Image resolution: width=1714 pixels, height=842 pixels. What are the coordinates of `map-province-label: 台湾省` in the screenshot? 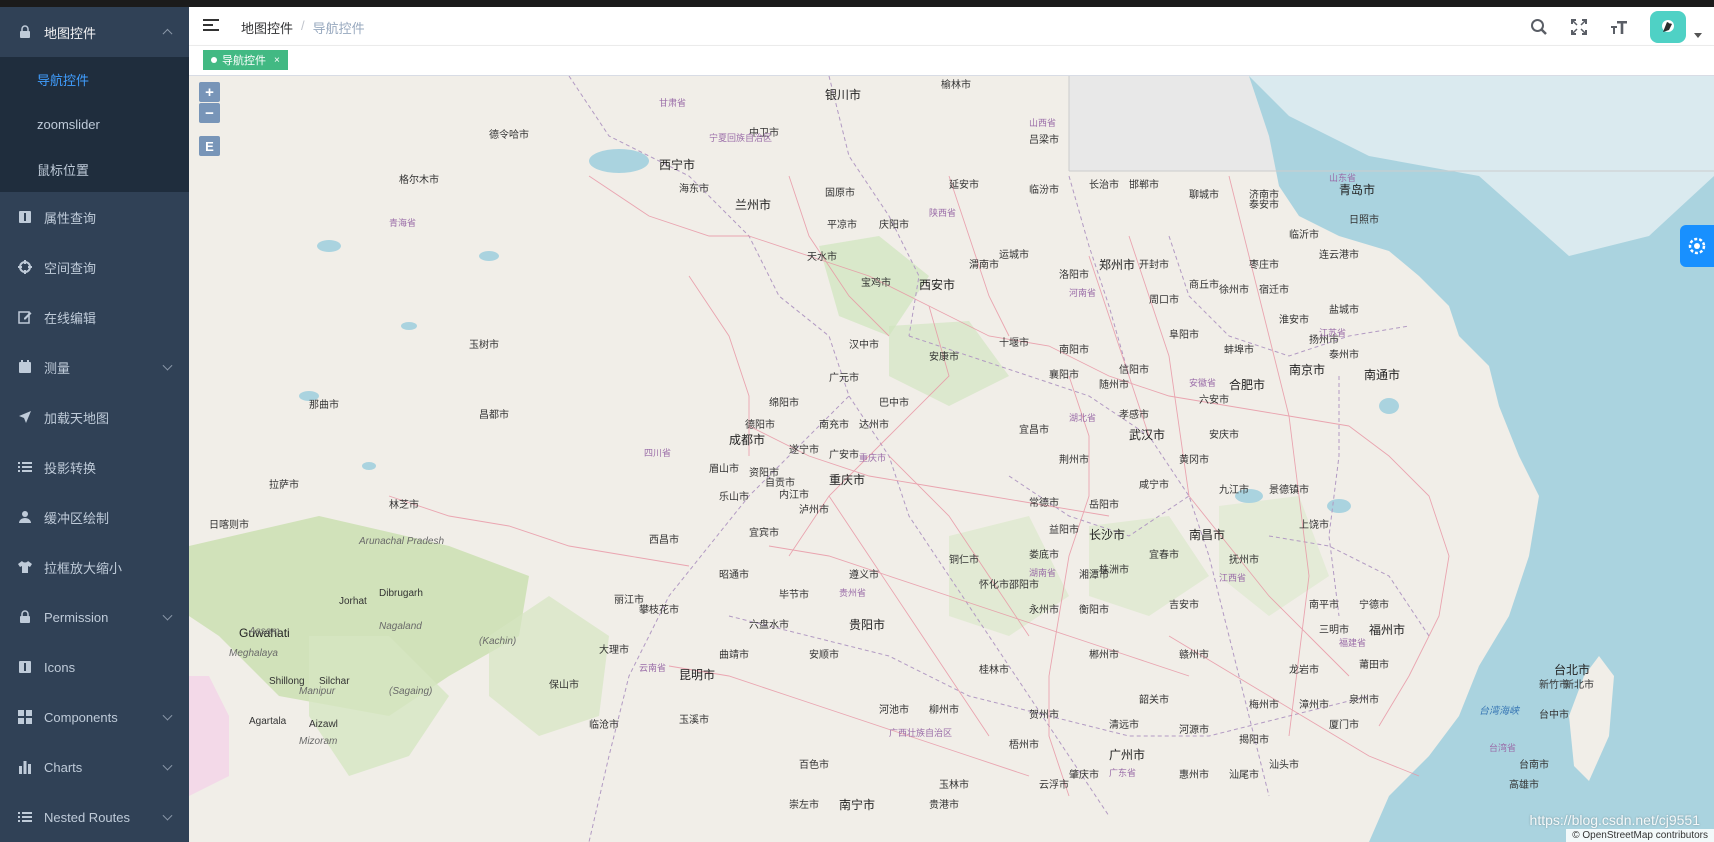 It's located at (1503, 748).